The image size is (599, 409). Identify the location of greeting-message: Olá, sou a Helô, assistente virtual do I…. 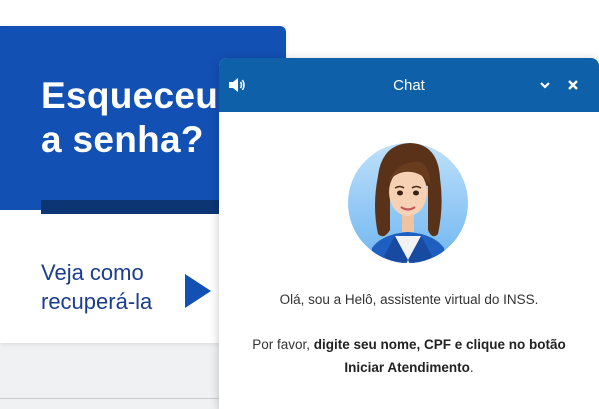
(409, 299).